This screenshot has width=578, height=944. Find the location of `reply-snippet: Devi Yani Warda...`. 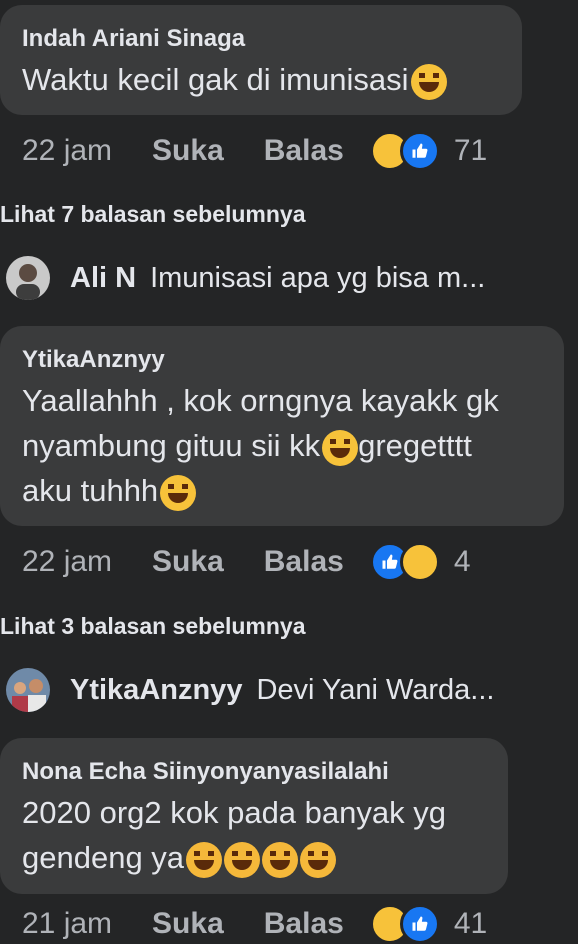

reply-snippet: Devi Yani Warda... is located at coordinates (375, 689).